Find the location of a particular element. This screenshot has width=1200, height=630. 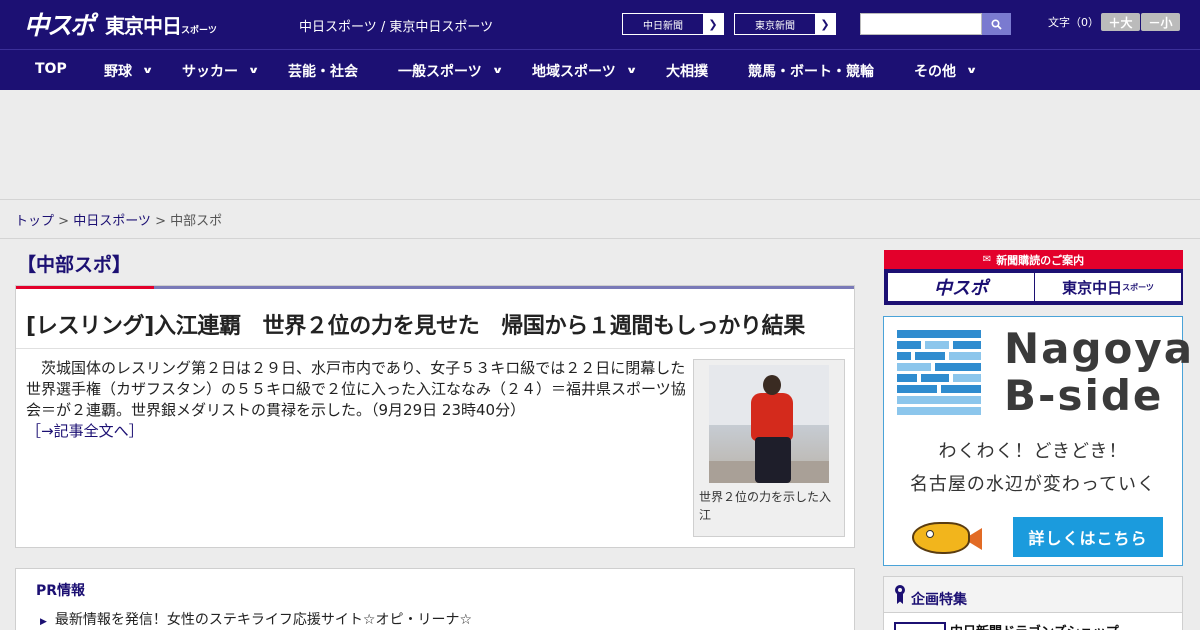

chunichi-shimbun-label: 中日新聞 is located at coordinates (663, 24).